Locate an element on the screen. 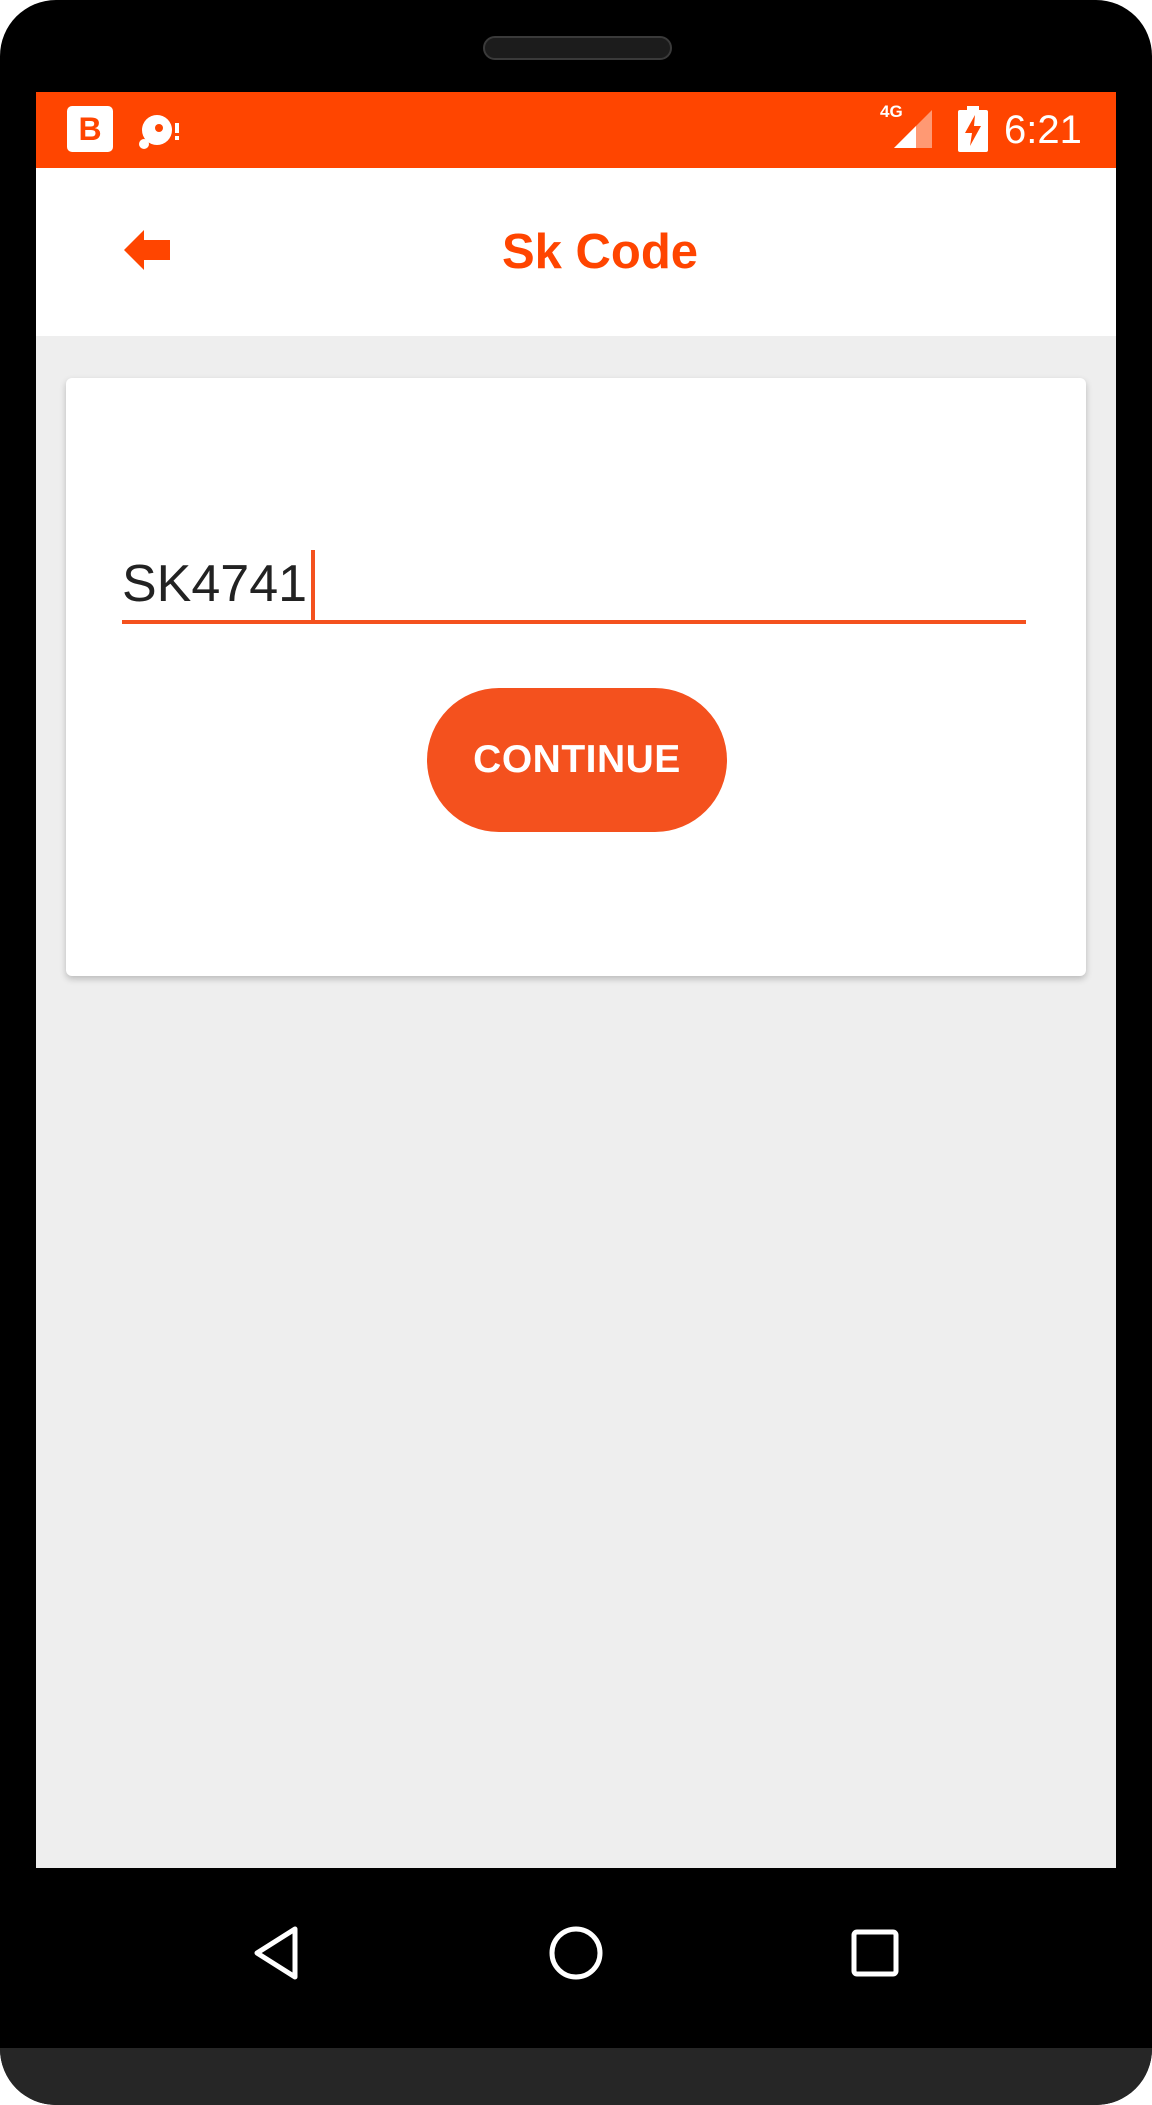 Image resolution: width=1152 pixels, height=2105 pixels. page-title: Sk Code is located at coordinates (600, 252).